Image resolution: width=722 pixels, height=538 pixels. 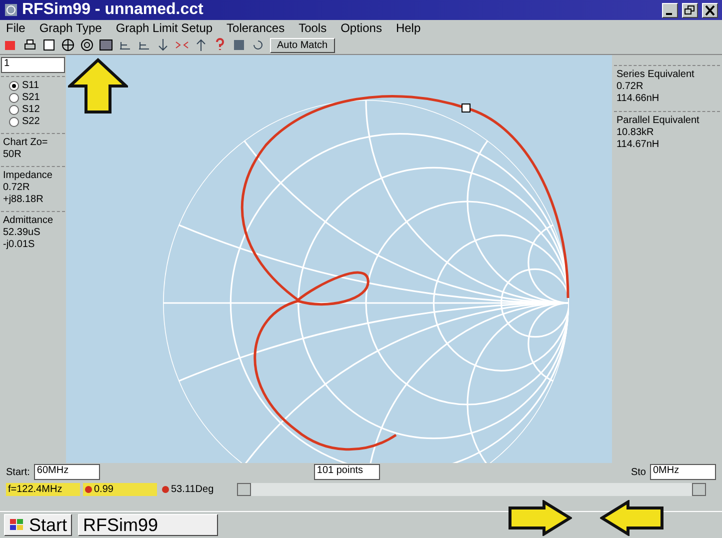 I want to click on close-icon, so click(x=710, y=10).